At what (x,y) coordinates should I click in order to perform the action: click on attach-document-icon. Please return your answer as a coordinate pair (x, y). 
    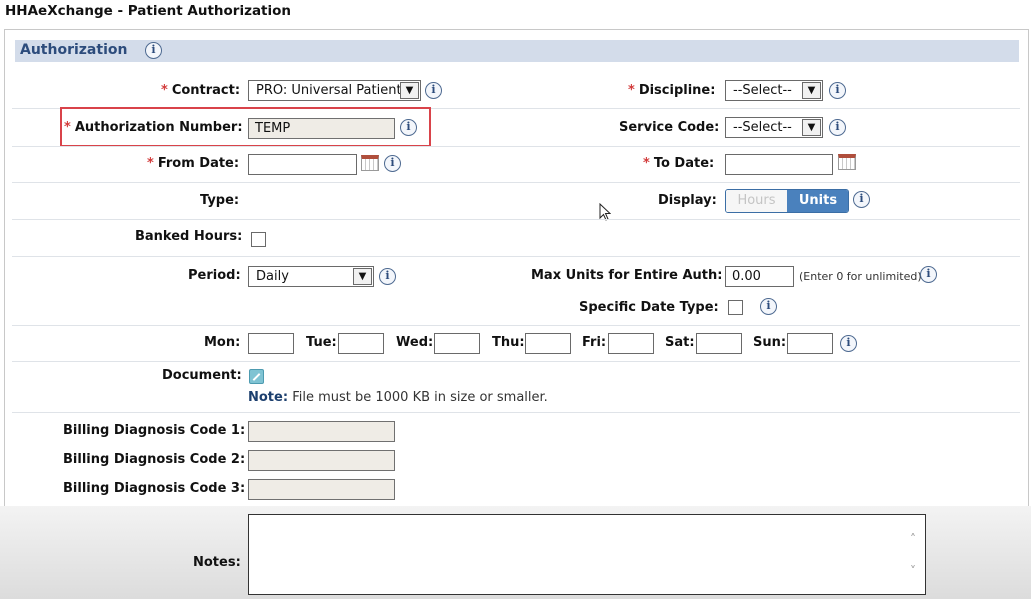
    Looking at the image, I should click on (256, 376).